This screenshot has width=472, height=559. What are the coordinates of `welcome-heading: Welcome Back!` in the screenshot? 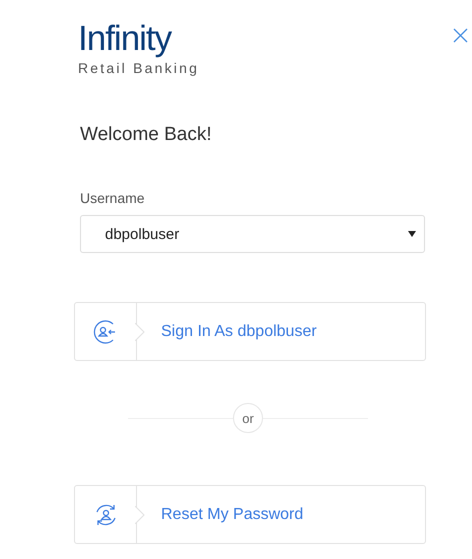 It's located at (146, 135).